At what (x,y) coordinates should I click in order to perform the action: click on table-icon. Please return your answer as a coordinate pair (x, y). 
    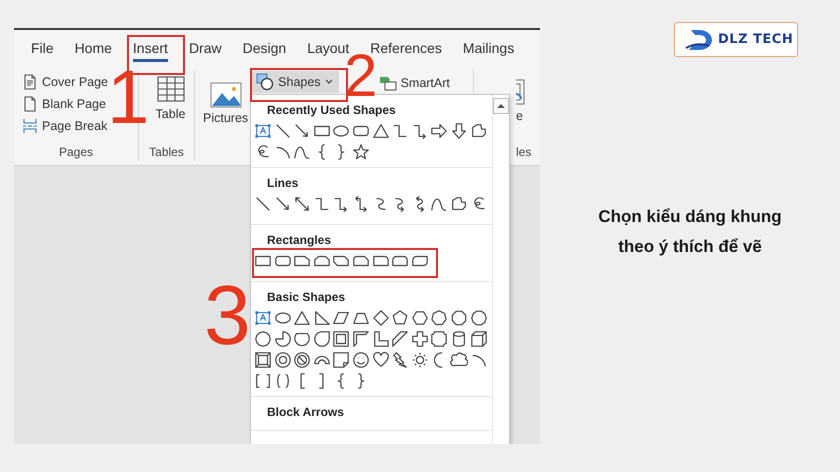
    Looking at the image, I should click on (171, 89).